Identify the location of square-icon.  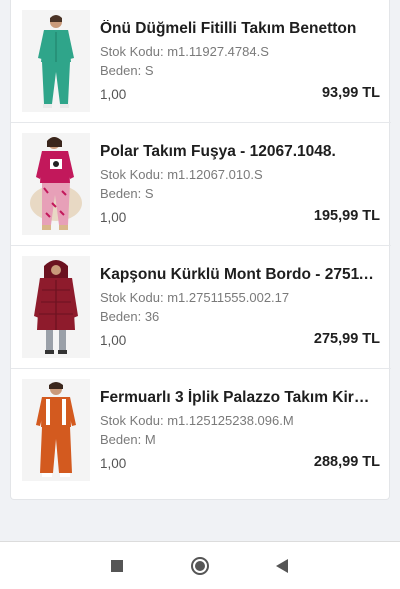
(117, 566).